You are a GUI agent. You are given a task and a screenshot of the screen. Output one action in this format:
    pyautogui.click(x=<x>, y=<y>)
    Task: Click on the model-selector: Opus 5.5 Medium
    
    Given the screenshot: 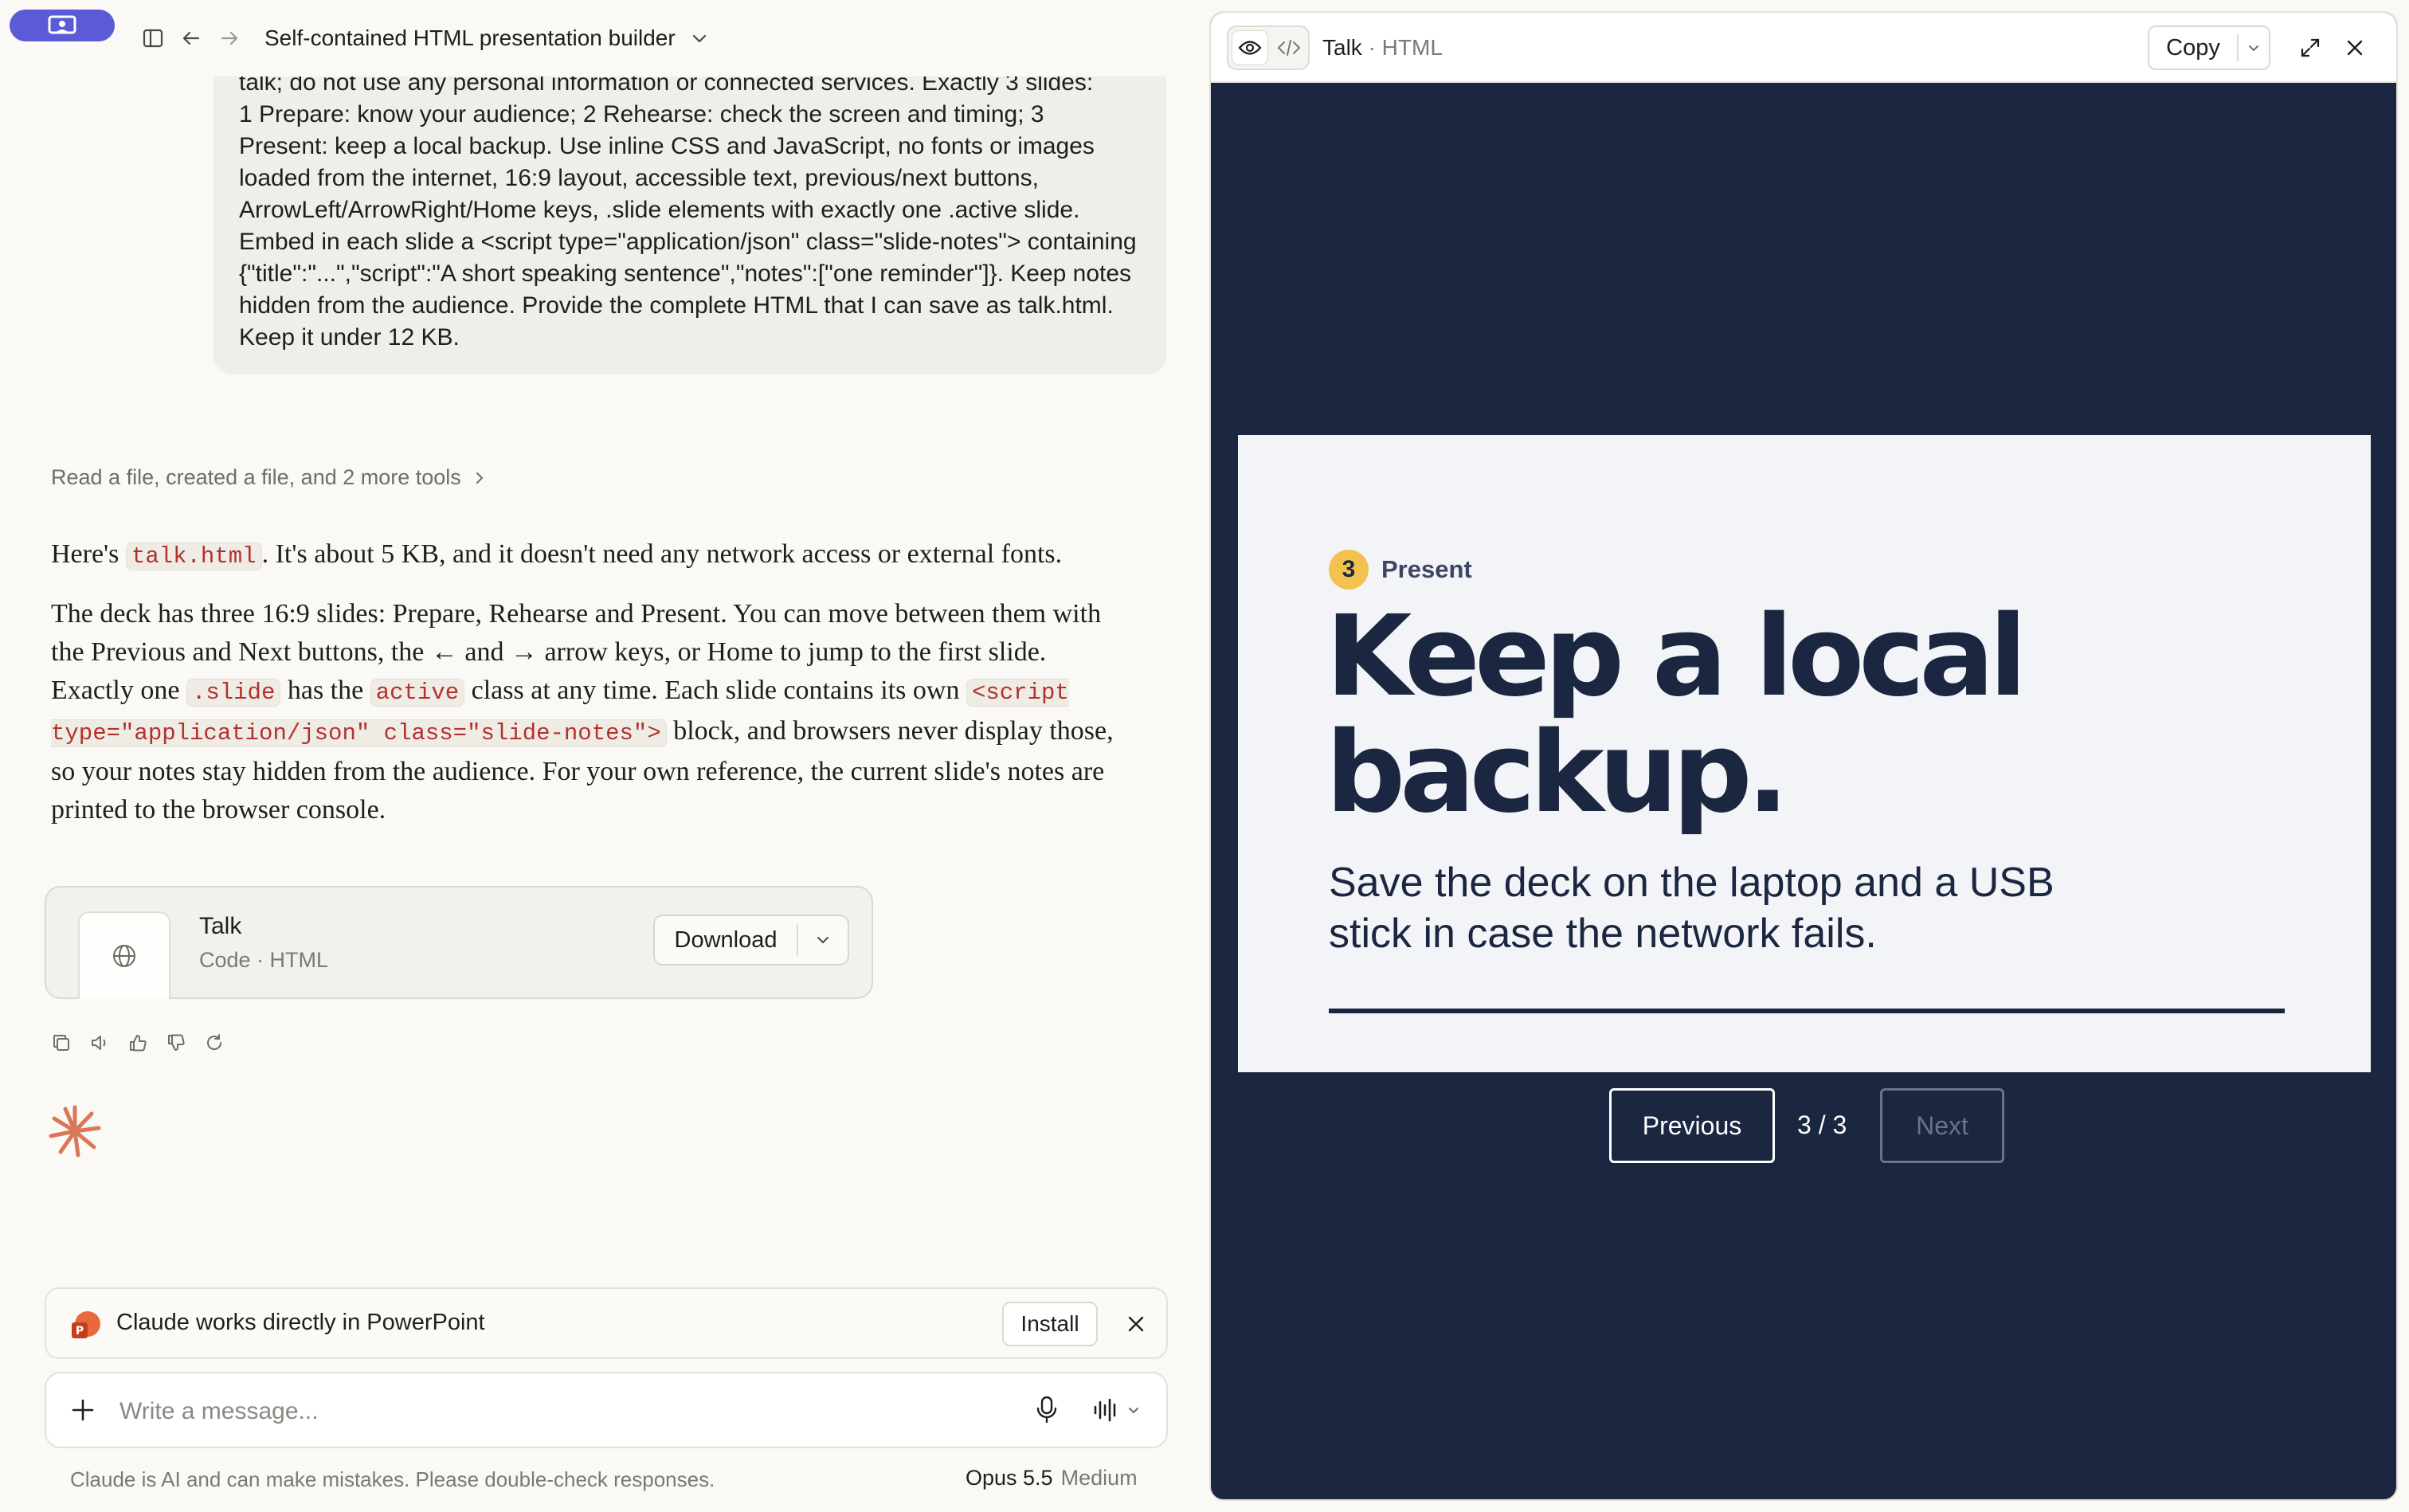 What is the action you would take?
    pyautogui.click(x=1052, y=1478)
    